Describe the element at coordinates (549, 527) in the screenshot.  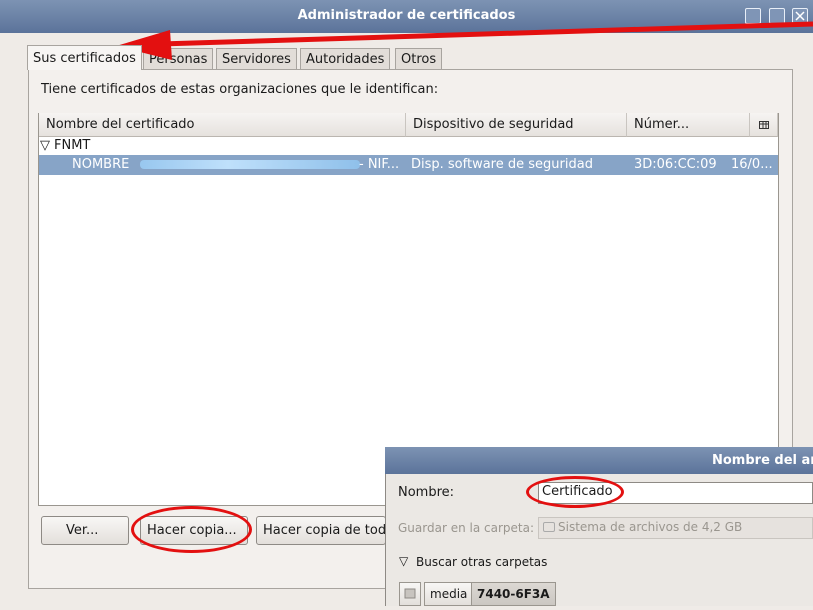
I see `drive-icon` at that location.